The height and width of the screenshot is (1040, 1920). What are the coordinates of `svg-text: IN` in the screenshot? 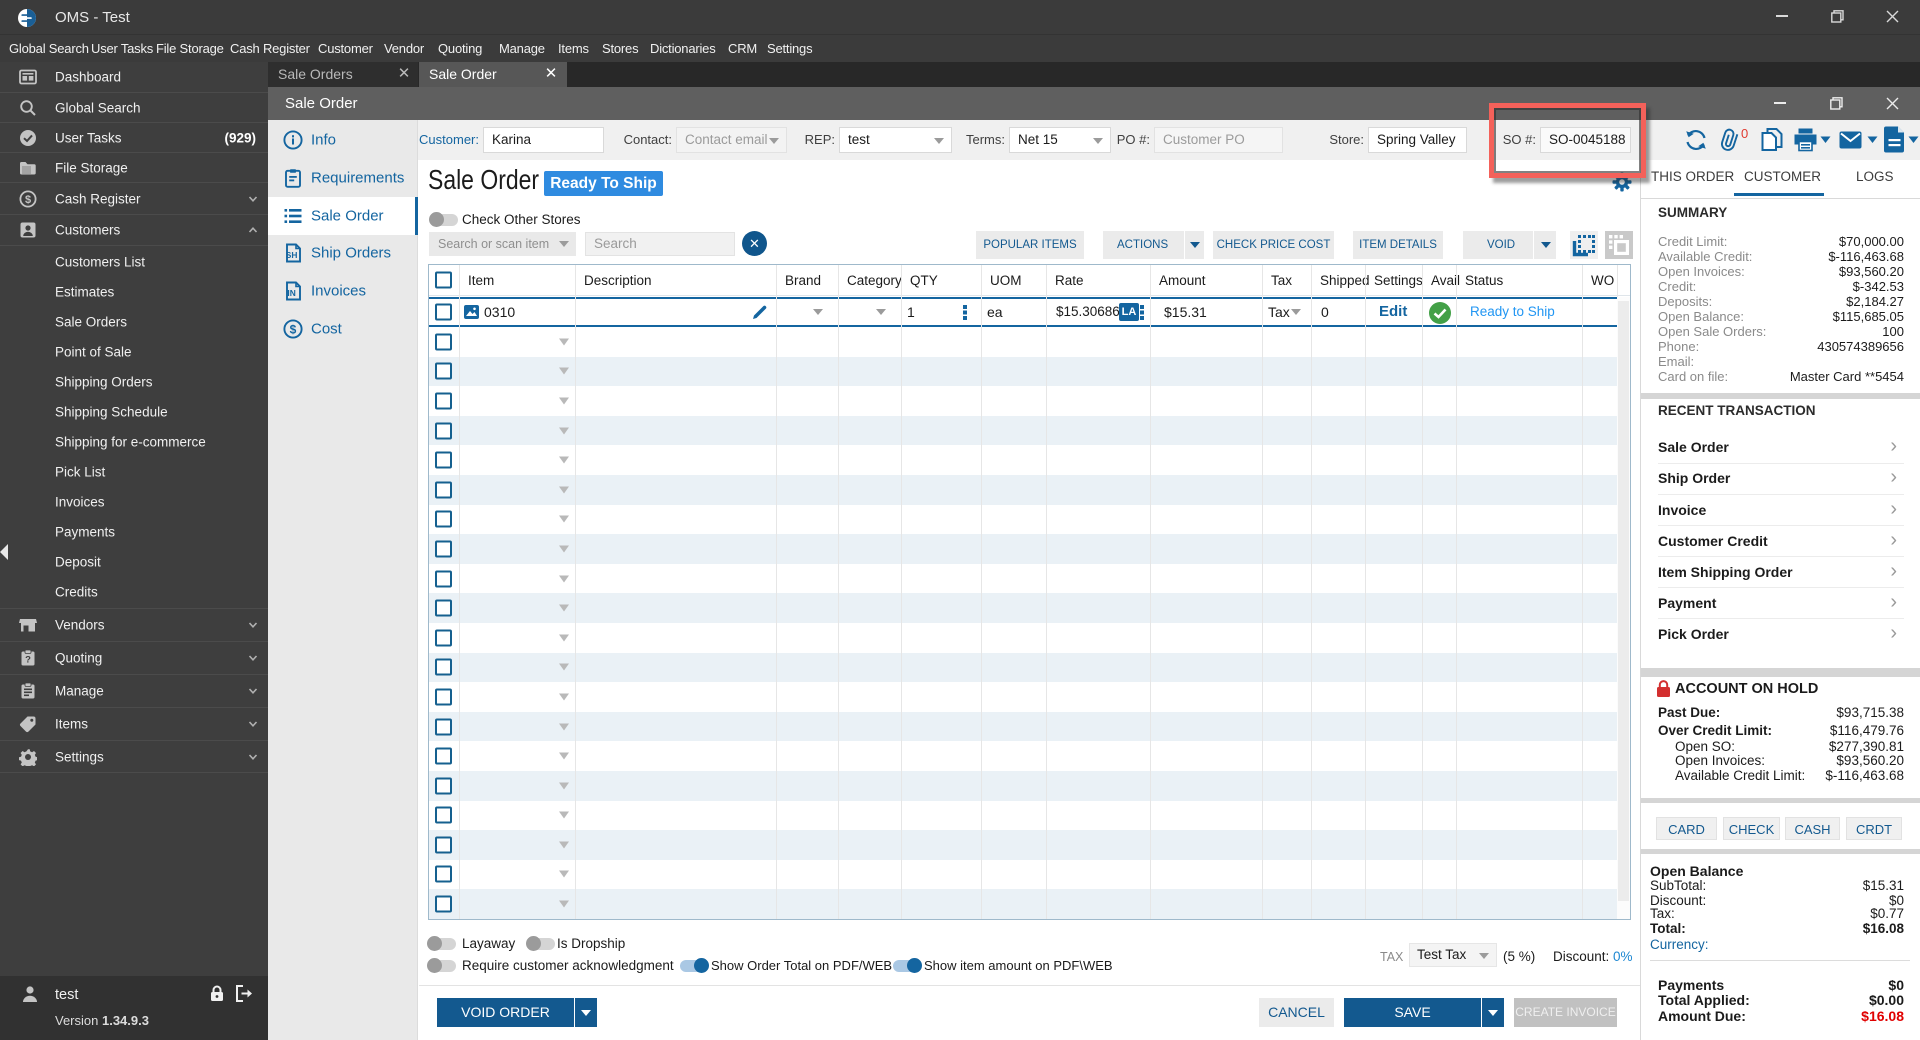 It's located at (291, 293).